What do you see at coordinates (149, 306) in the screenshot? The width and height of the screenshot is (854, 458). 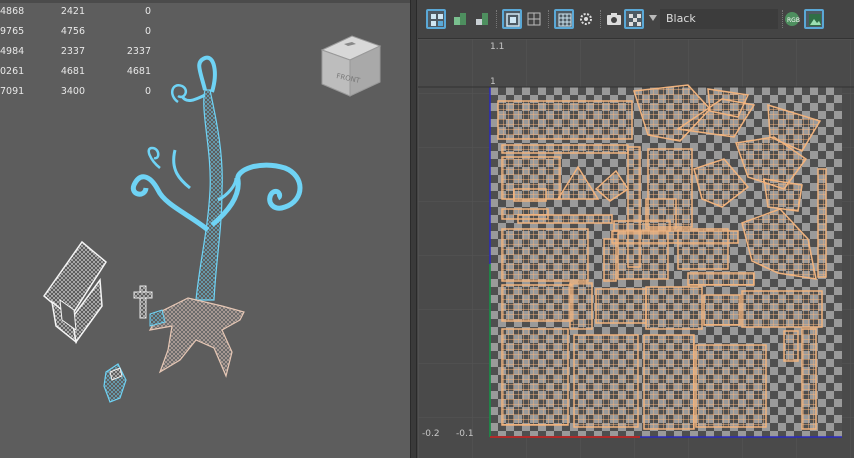 I see `signpost-mesh` at bounding box center [149, 306].